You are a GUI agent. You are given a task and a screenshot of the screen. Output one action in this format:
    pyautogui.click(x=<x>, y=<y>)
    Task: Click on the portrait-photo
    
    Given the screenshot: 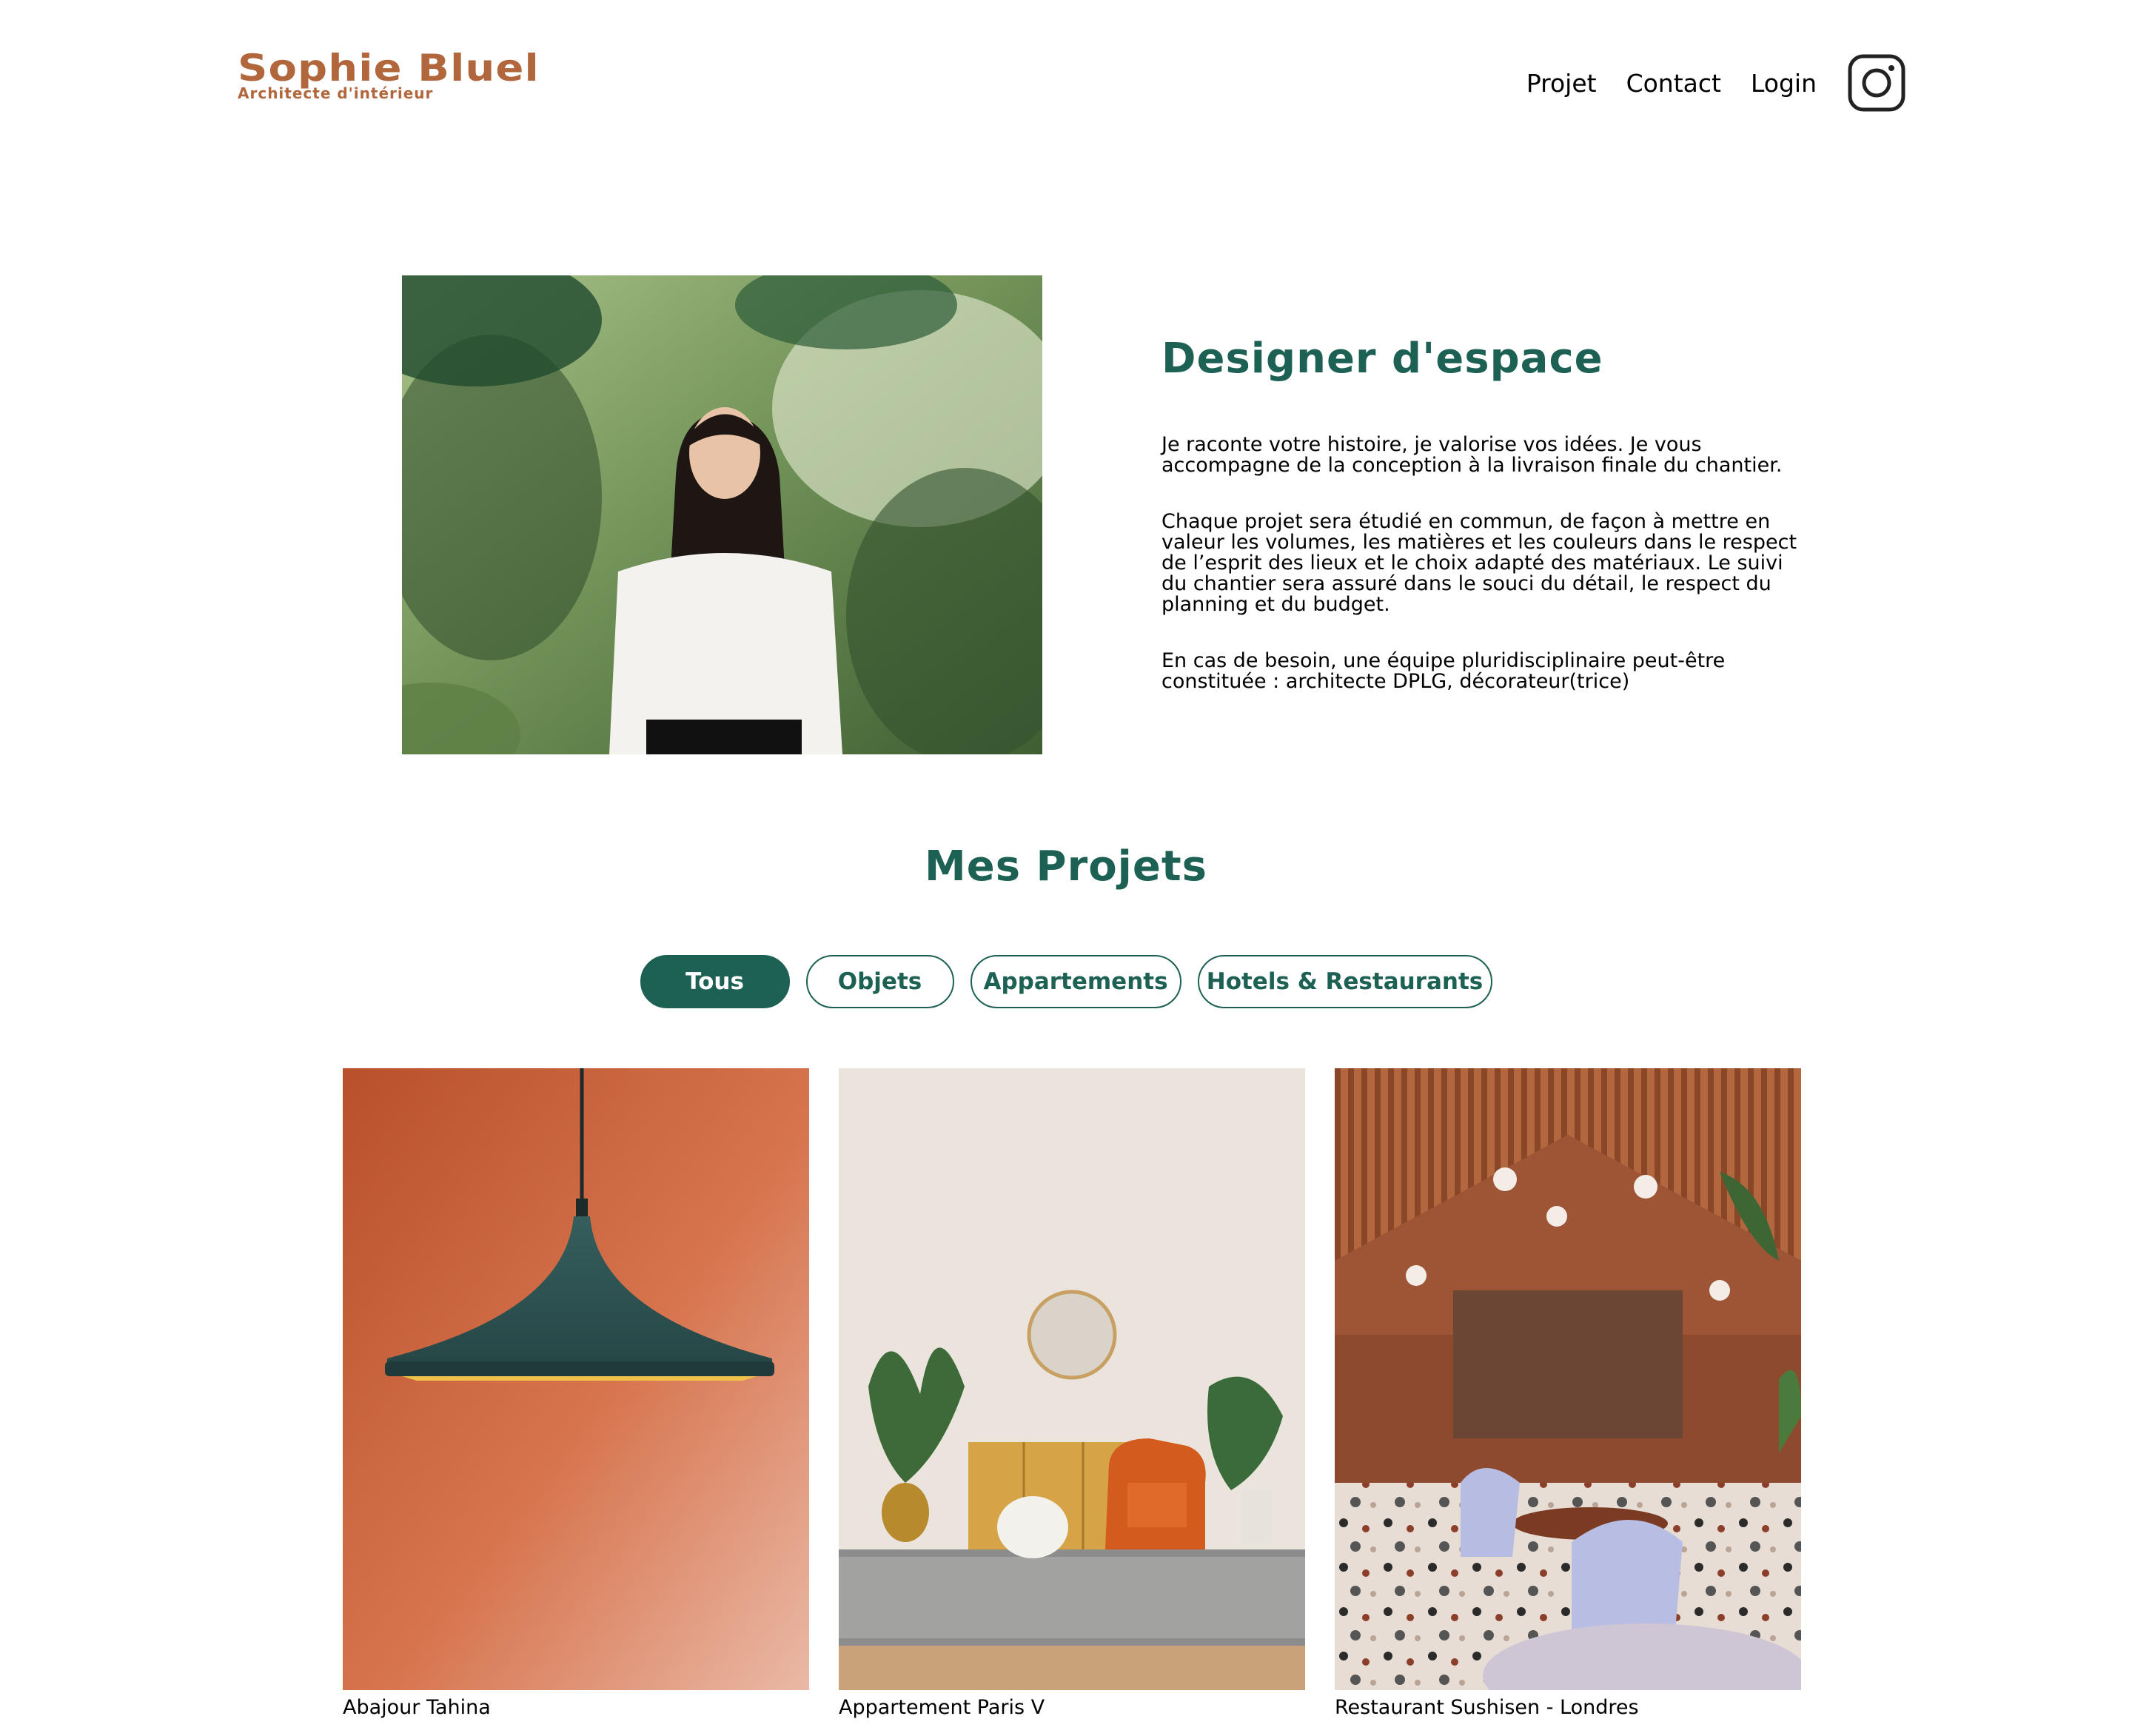 What is the action you would take?
    pyautogui.click(x=722, y=514)
    